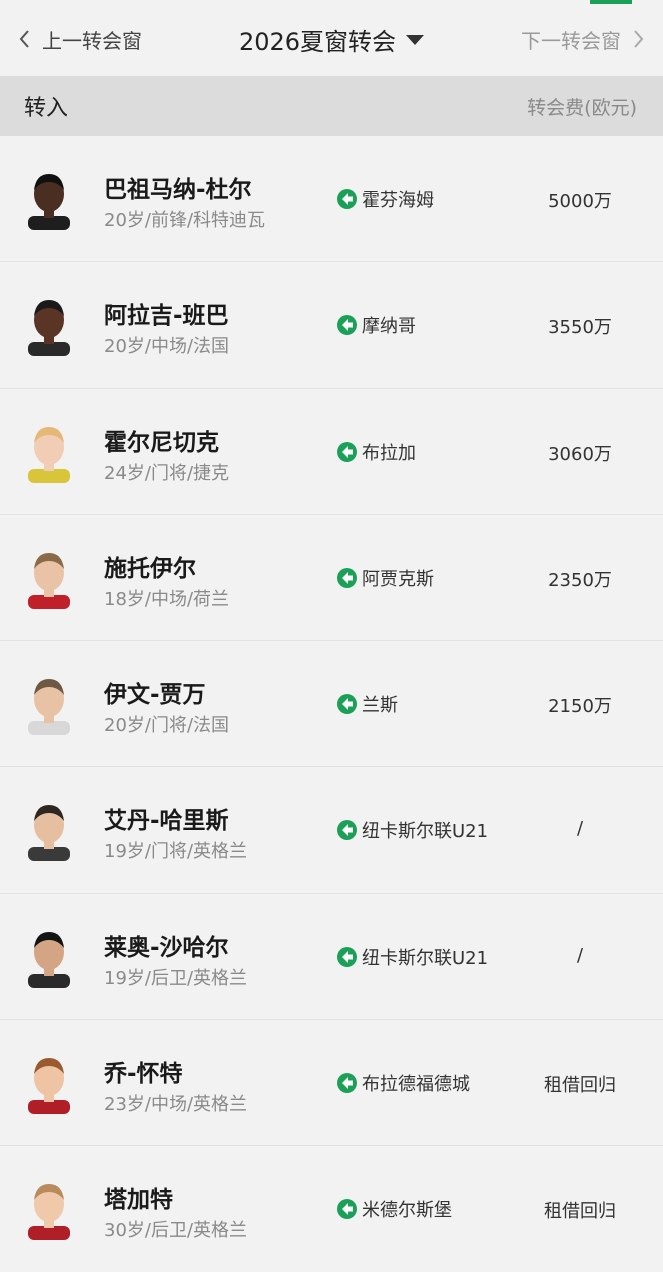  I want to click on from-club-name: 阿贾克斯, so click(398, 579).